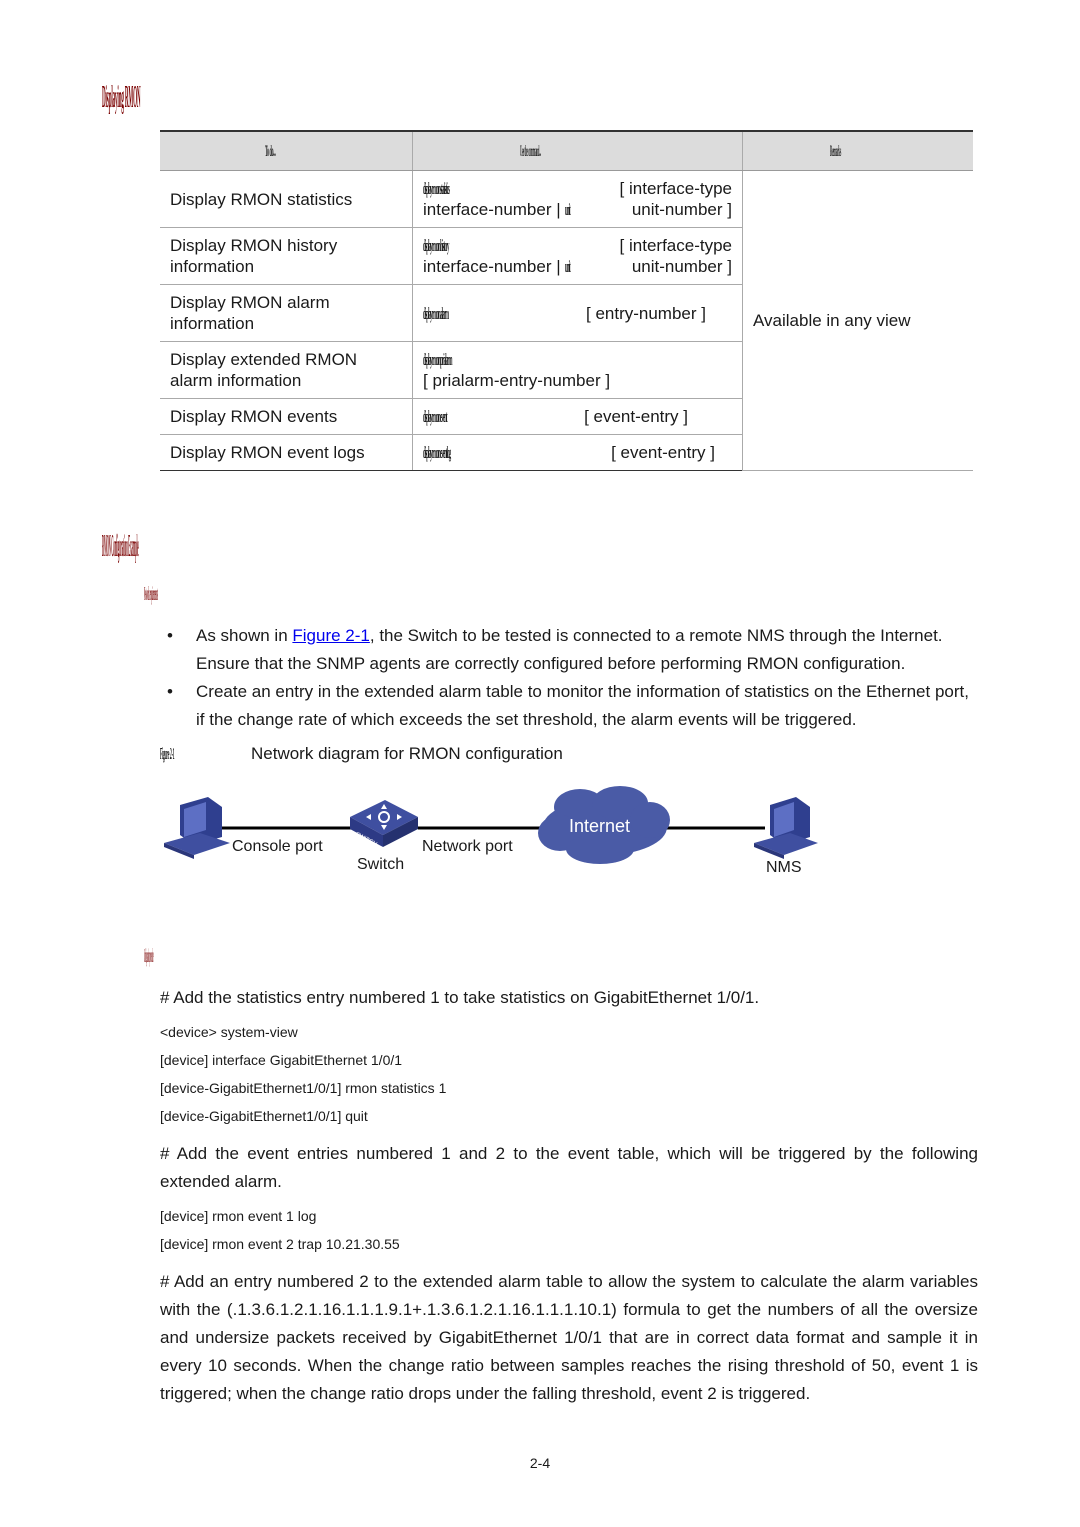  Describe the element at coordinates (540, 1463) in the screenshot. I see `page-number: 2-4` at that location.